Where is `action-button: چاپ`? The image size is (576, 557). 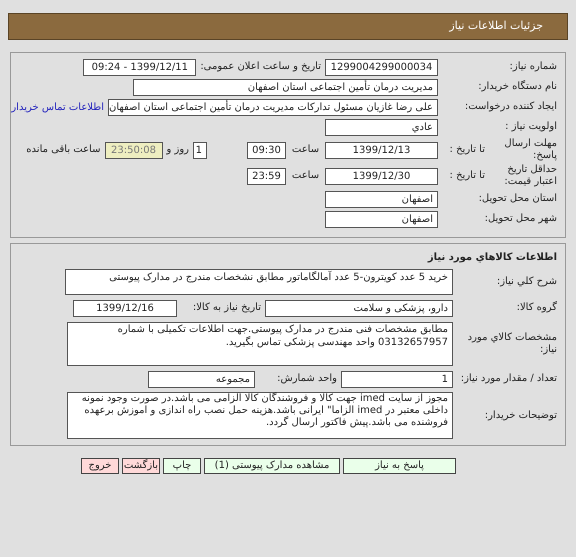 action-button: چاپ is located at coordinates (182, 466).